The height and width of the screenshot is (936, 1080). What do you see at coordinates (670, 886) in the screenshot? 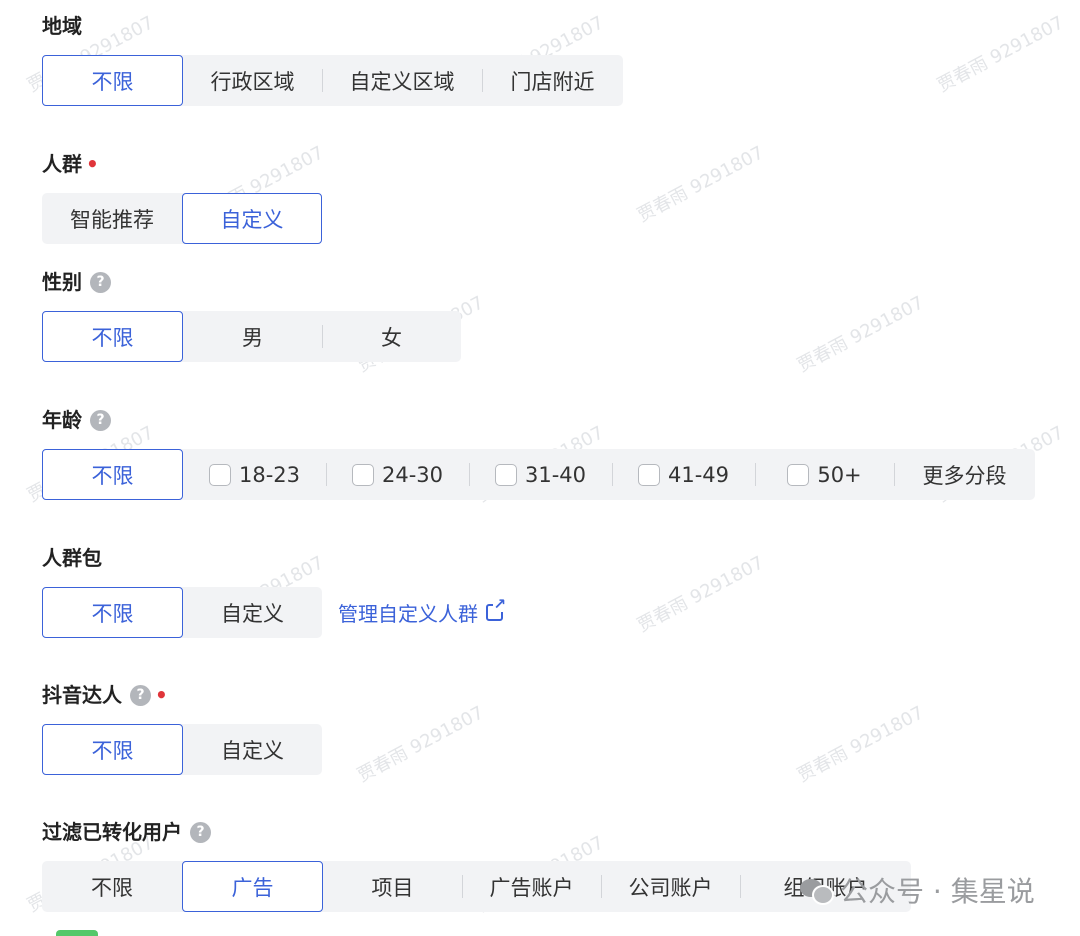
I see `filter-option-company-account: 公司账户` at bounding box center [670, 886].